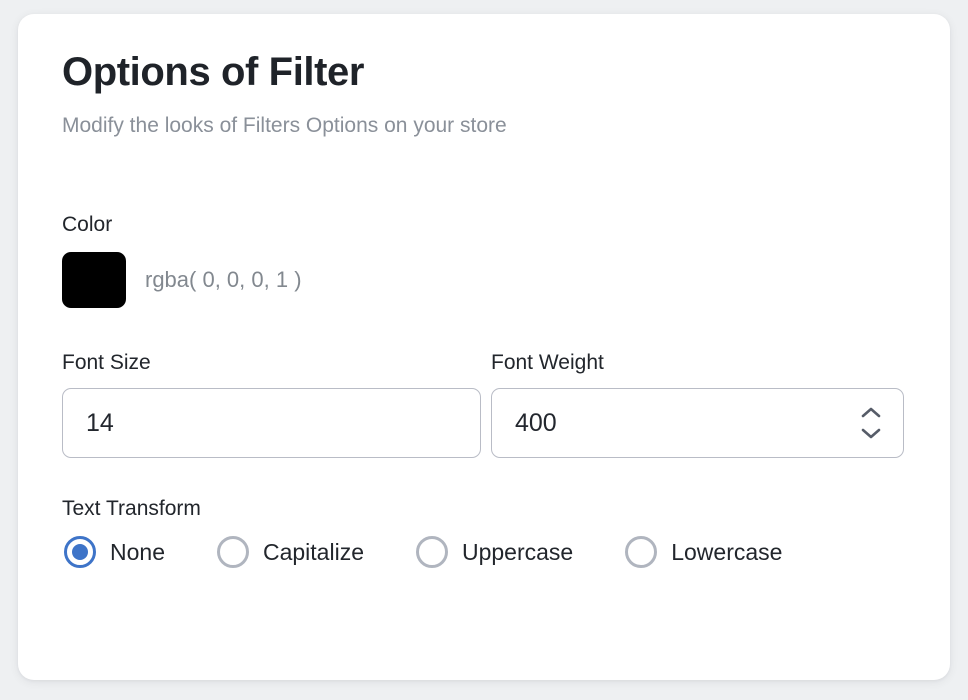 This screenshot has height=700, width=968. I want to click on chevron-up-down-icon, so click(871, 423).